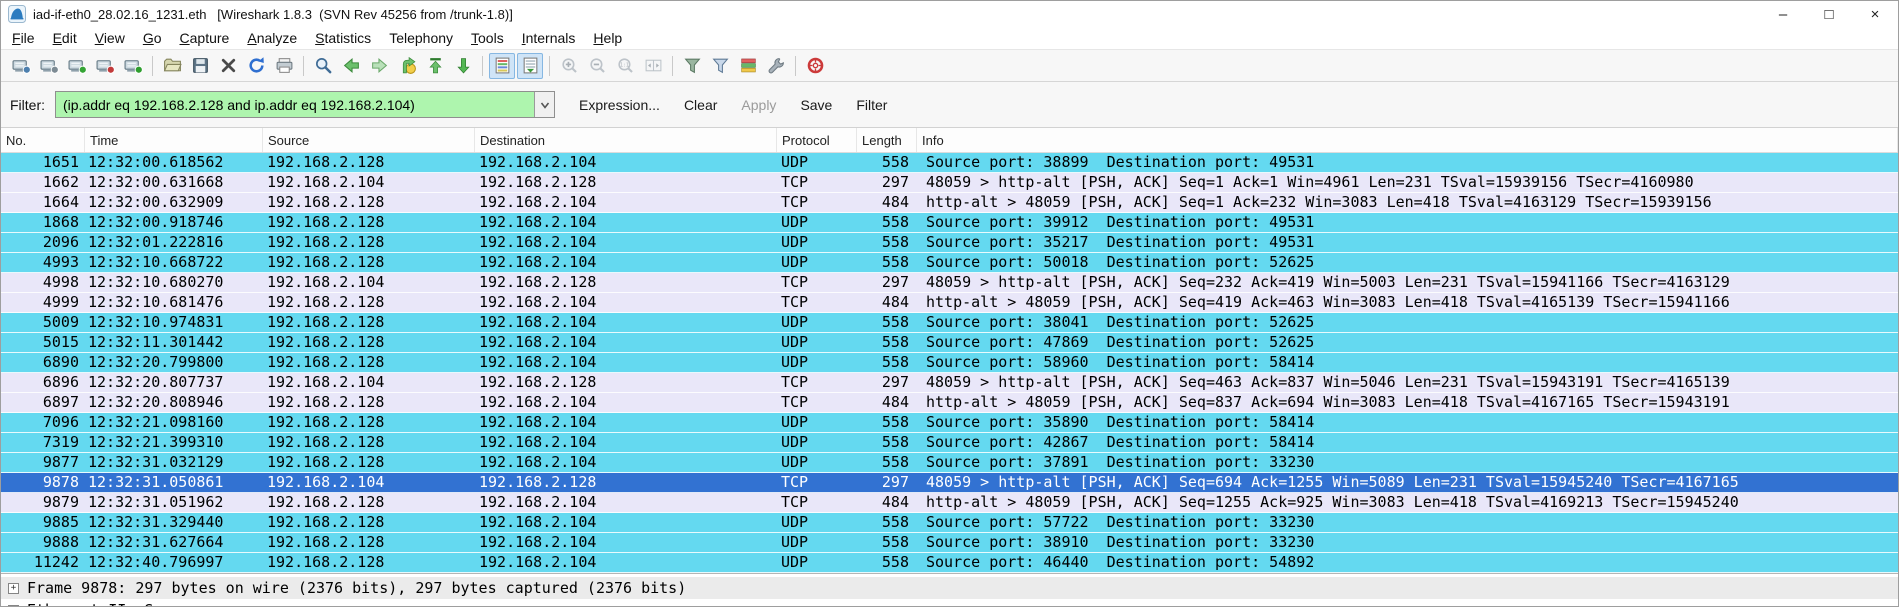  Describe the element at coordinates (597, 66) in the screenshot. I see `zoom-out-icon` at that location.